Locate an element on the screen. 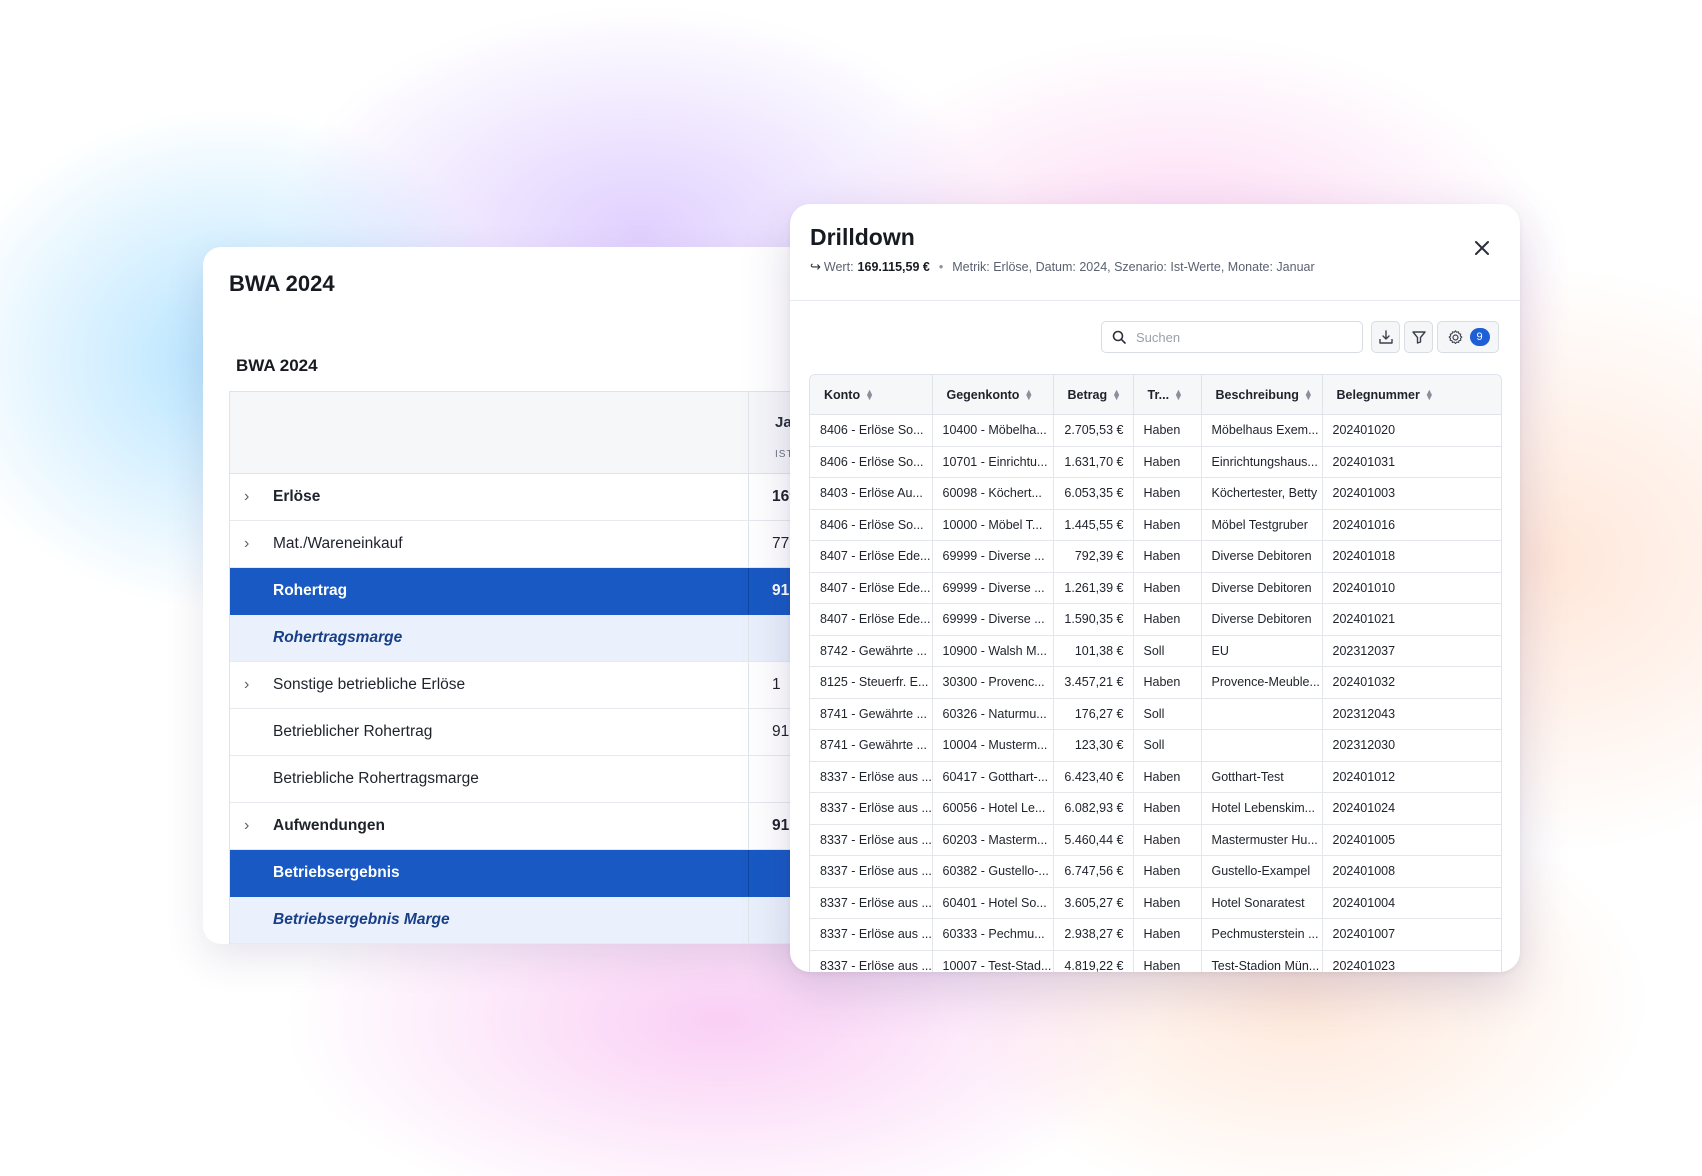  column-header: Betrag ▲ ▼ is located at coordinates (1093, 395).